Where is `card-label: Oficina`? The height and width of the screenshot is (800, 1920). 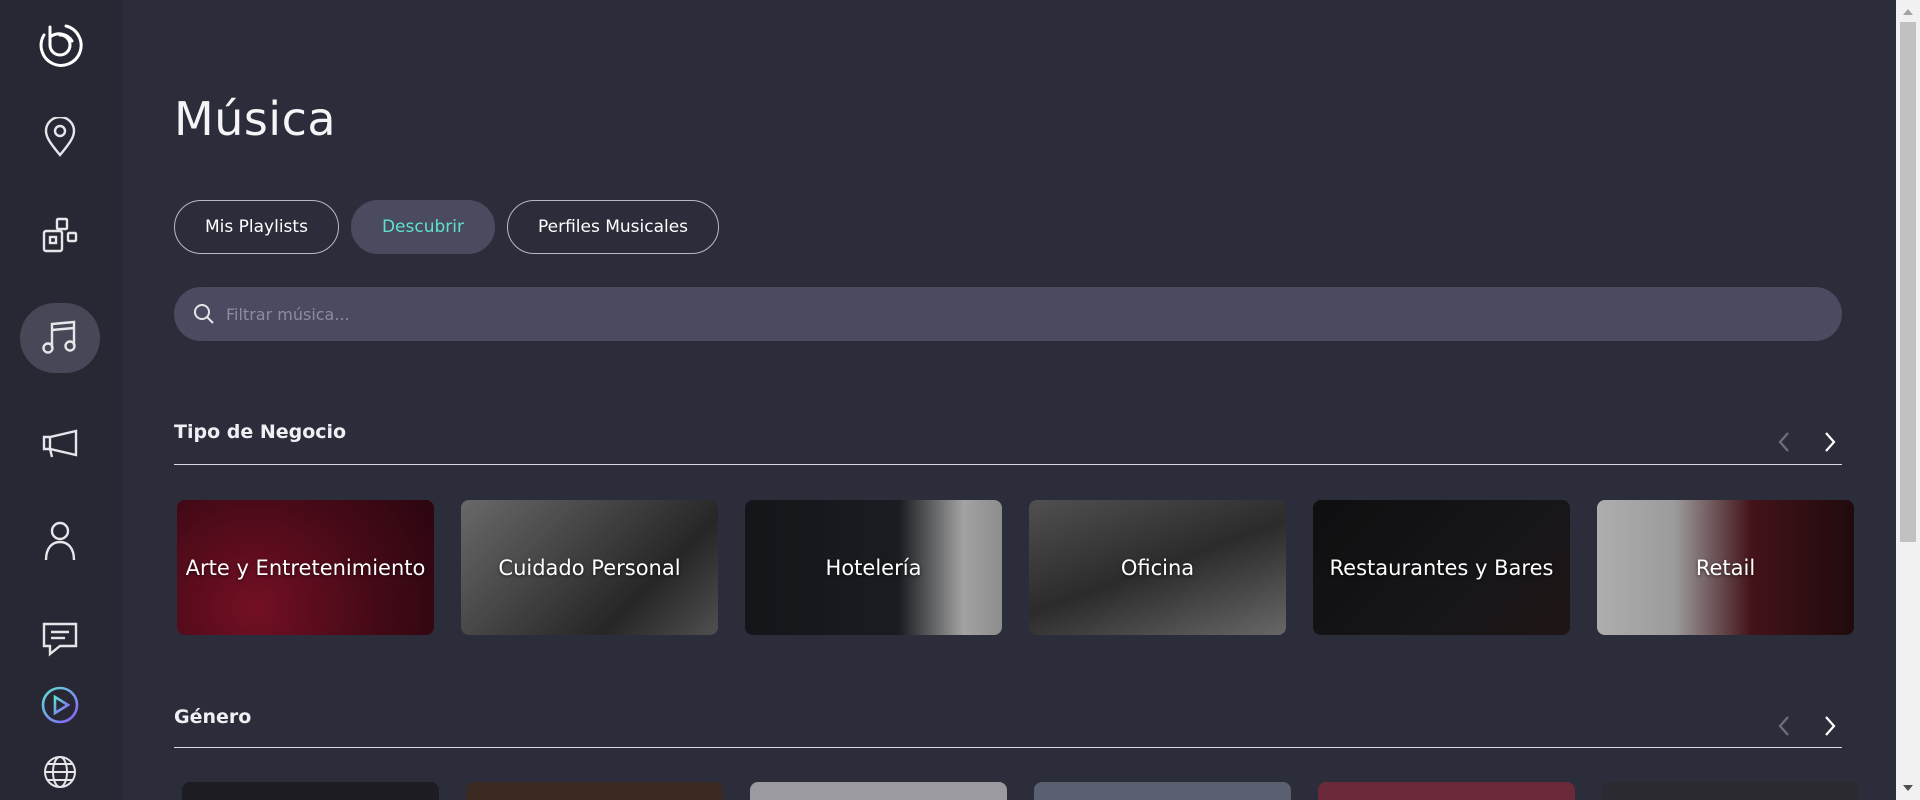 card-label: Oficina is located at coordinates (1157, 567).